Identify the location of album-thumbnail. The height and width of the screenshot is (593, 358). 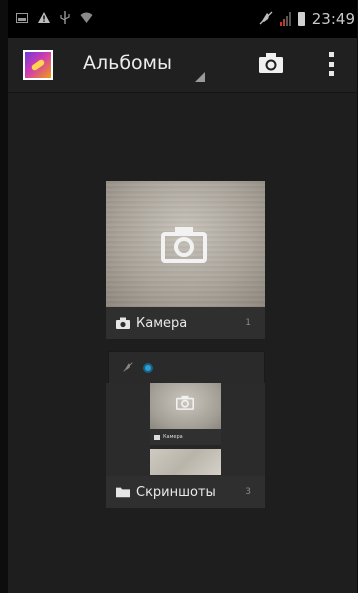
(185, 244).